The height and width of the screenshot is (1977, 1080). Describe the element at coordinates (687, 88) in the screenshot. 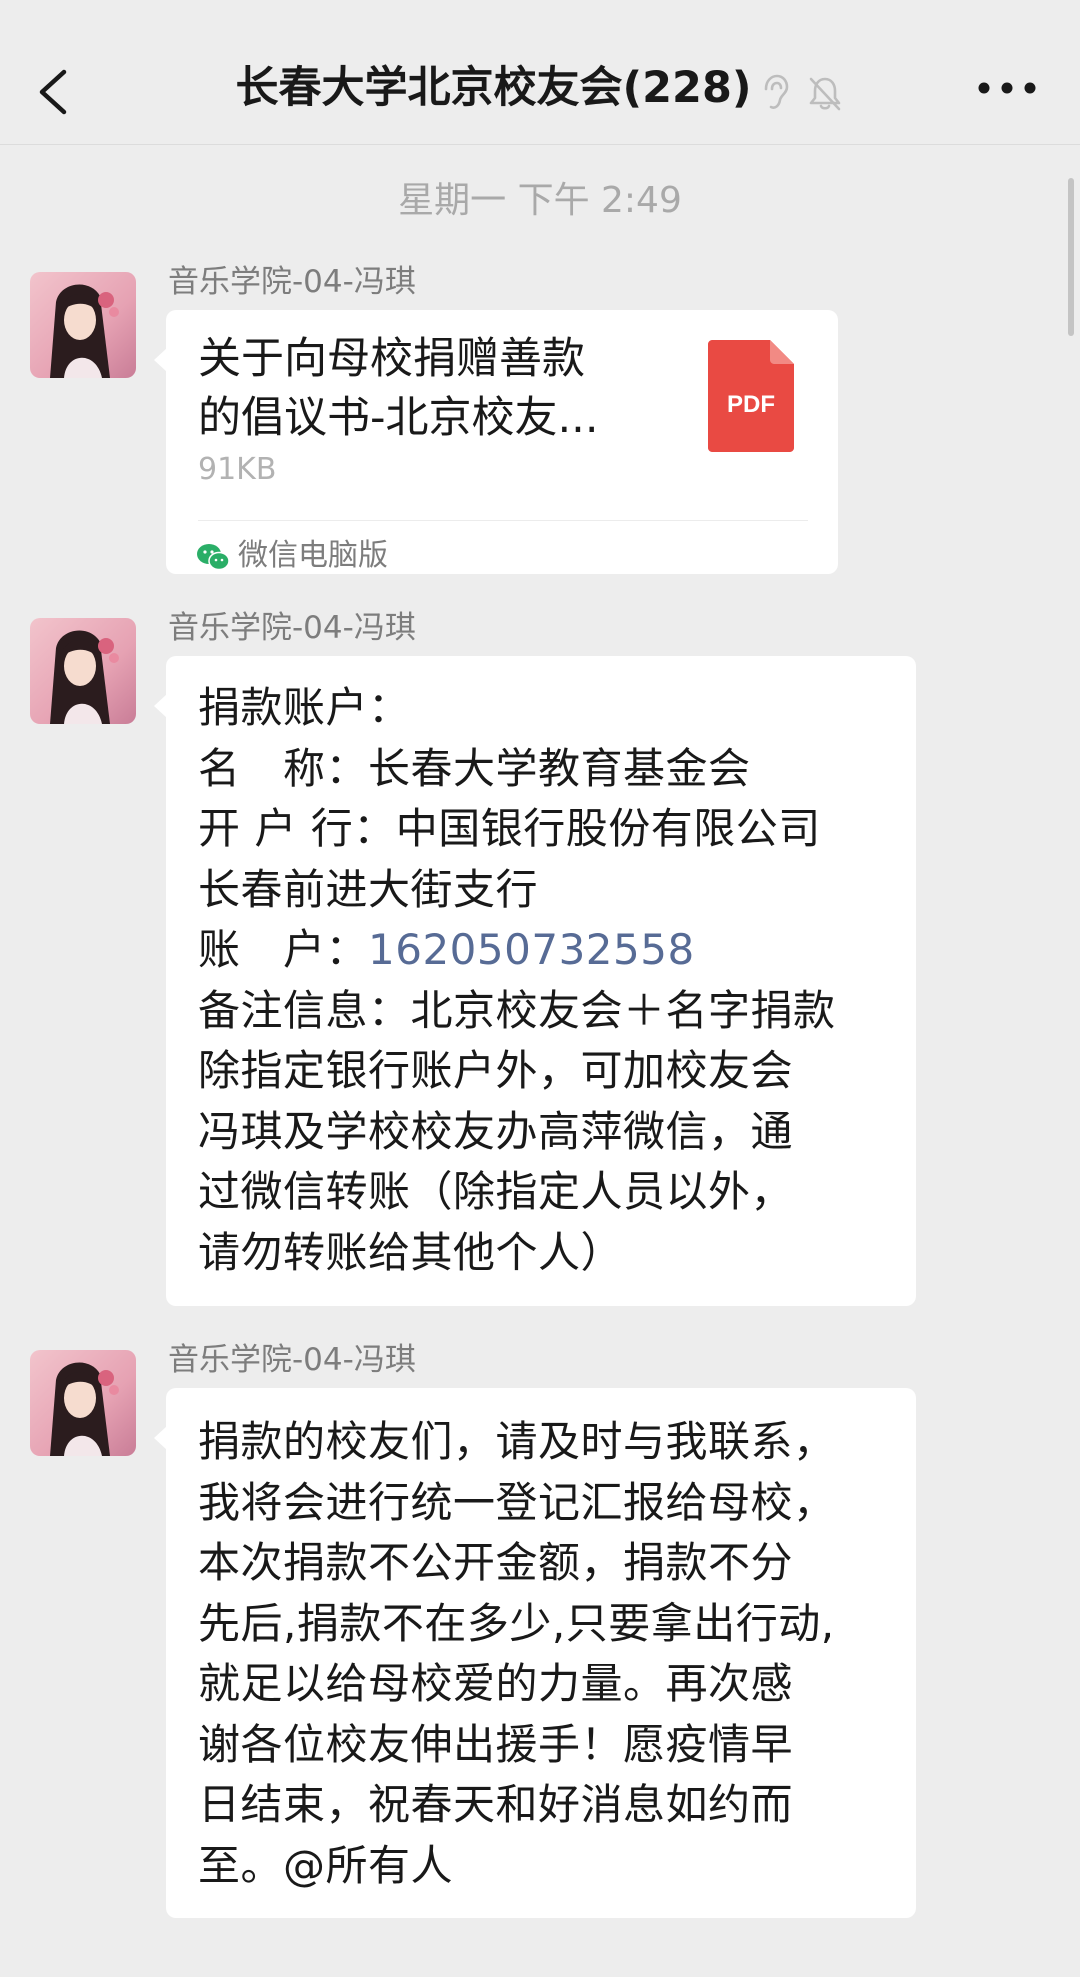

I see `member-count: (228)` at that location.